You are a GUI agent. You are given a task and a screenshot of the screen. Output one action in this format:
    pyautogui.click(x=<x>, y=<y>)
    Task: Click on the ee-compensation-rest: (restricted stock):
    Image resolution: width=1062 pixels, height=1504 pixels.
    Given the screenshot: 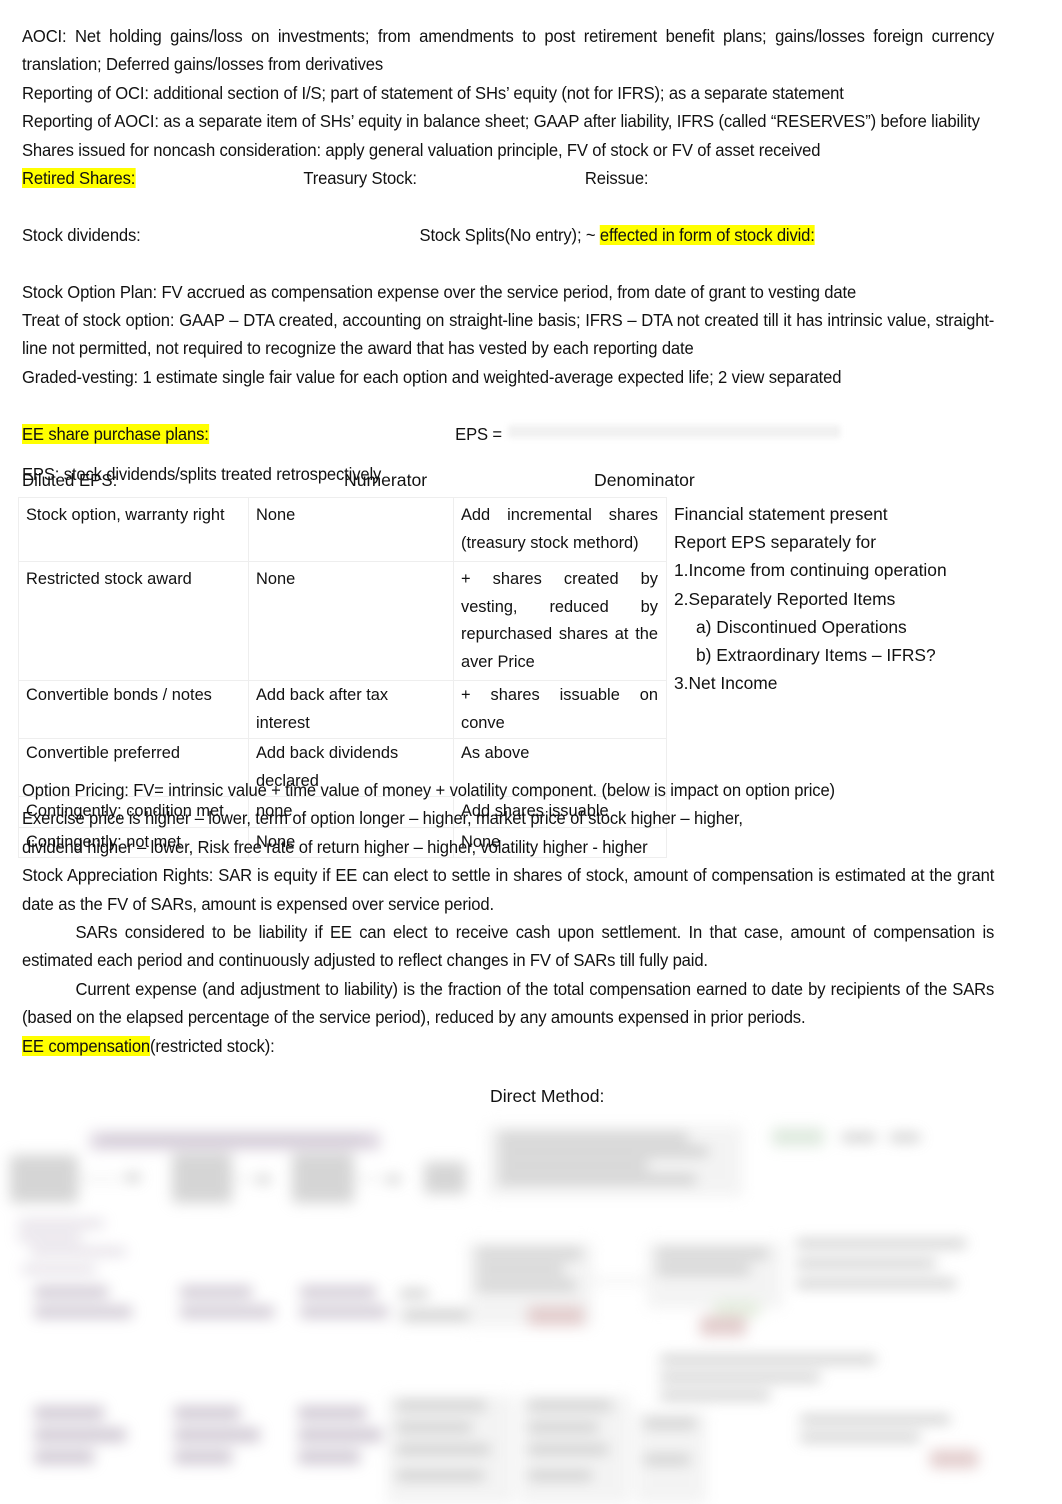 What is the action you would take?
    pyautogui.click(x=212, y=1045)
    